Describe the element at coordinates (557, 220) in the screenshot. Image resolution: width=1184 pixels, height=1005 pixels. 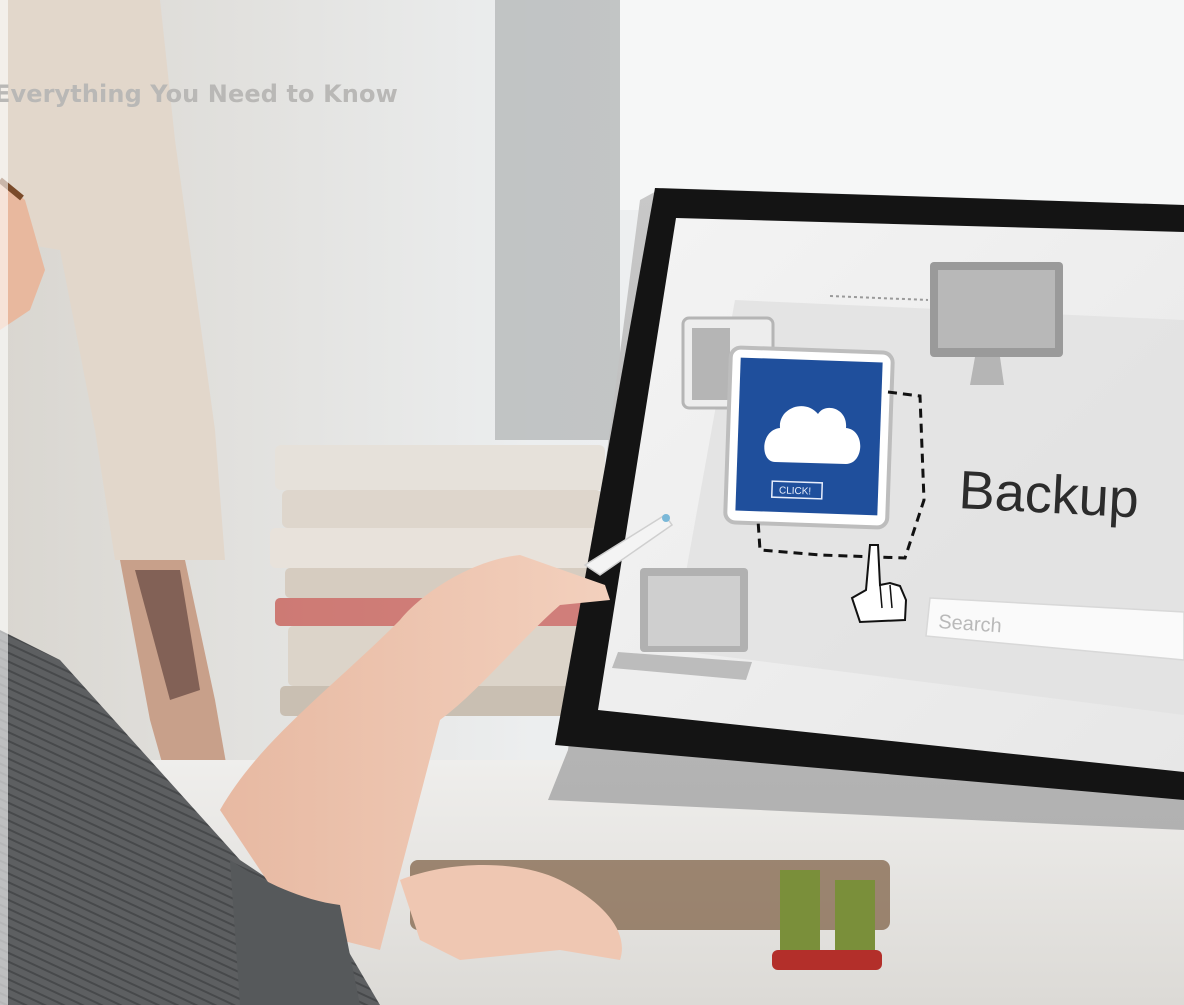
I see `window-pillar` at that location.